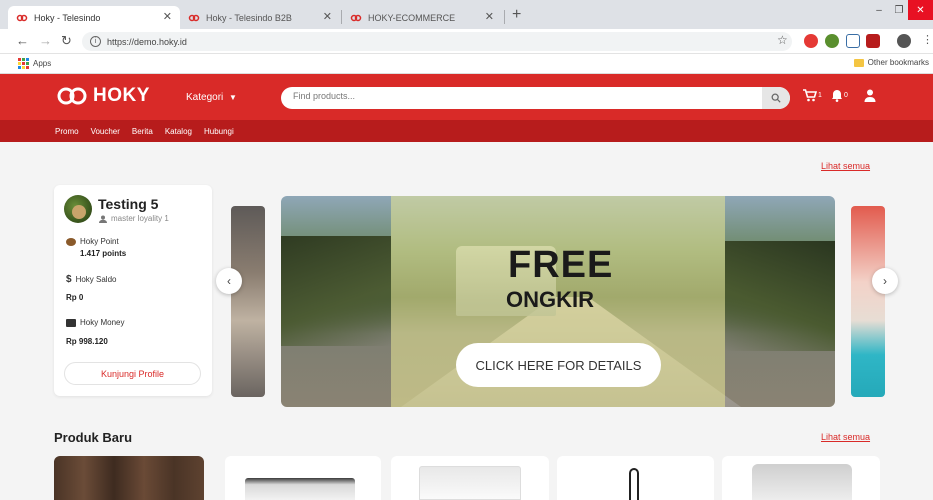  I want to click on banner-trees-left, so click(336, 291).